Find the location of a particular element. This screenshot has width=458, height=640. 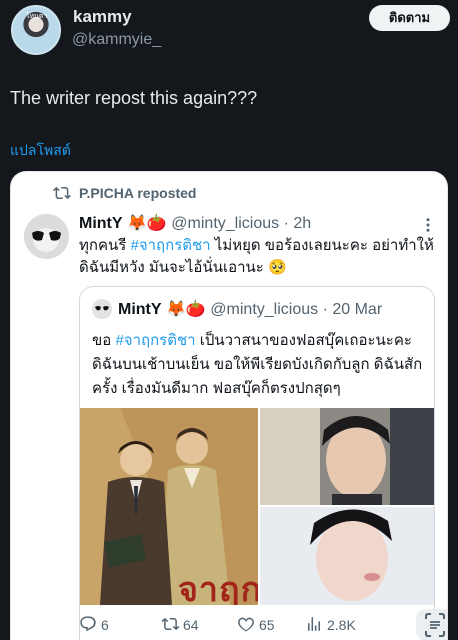

quote-author-row: MintY 🦊🍅 @minty_licious · 20 Mar is located at coordinates (250, 310).